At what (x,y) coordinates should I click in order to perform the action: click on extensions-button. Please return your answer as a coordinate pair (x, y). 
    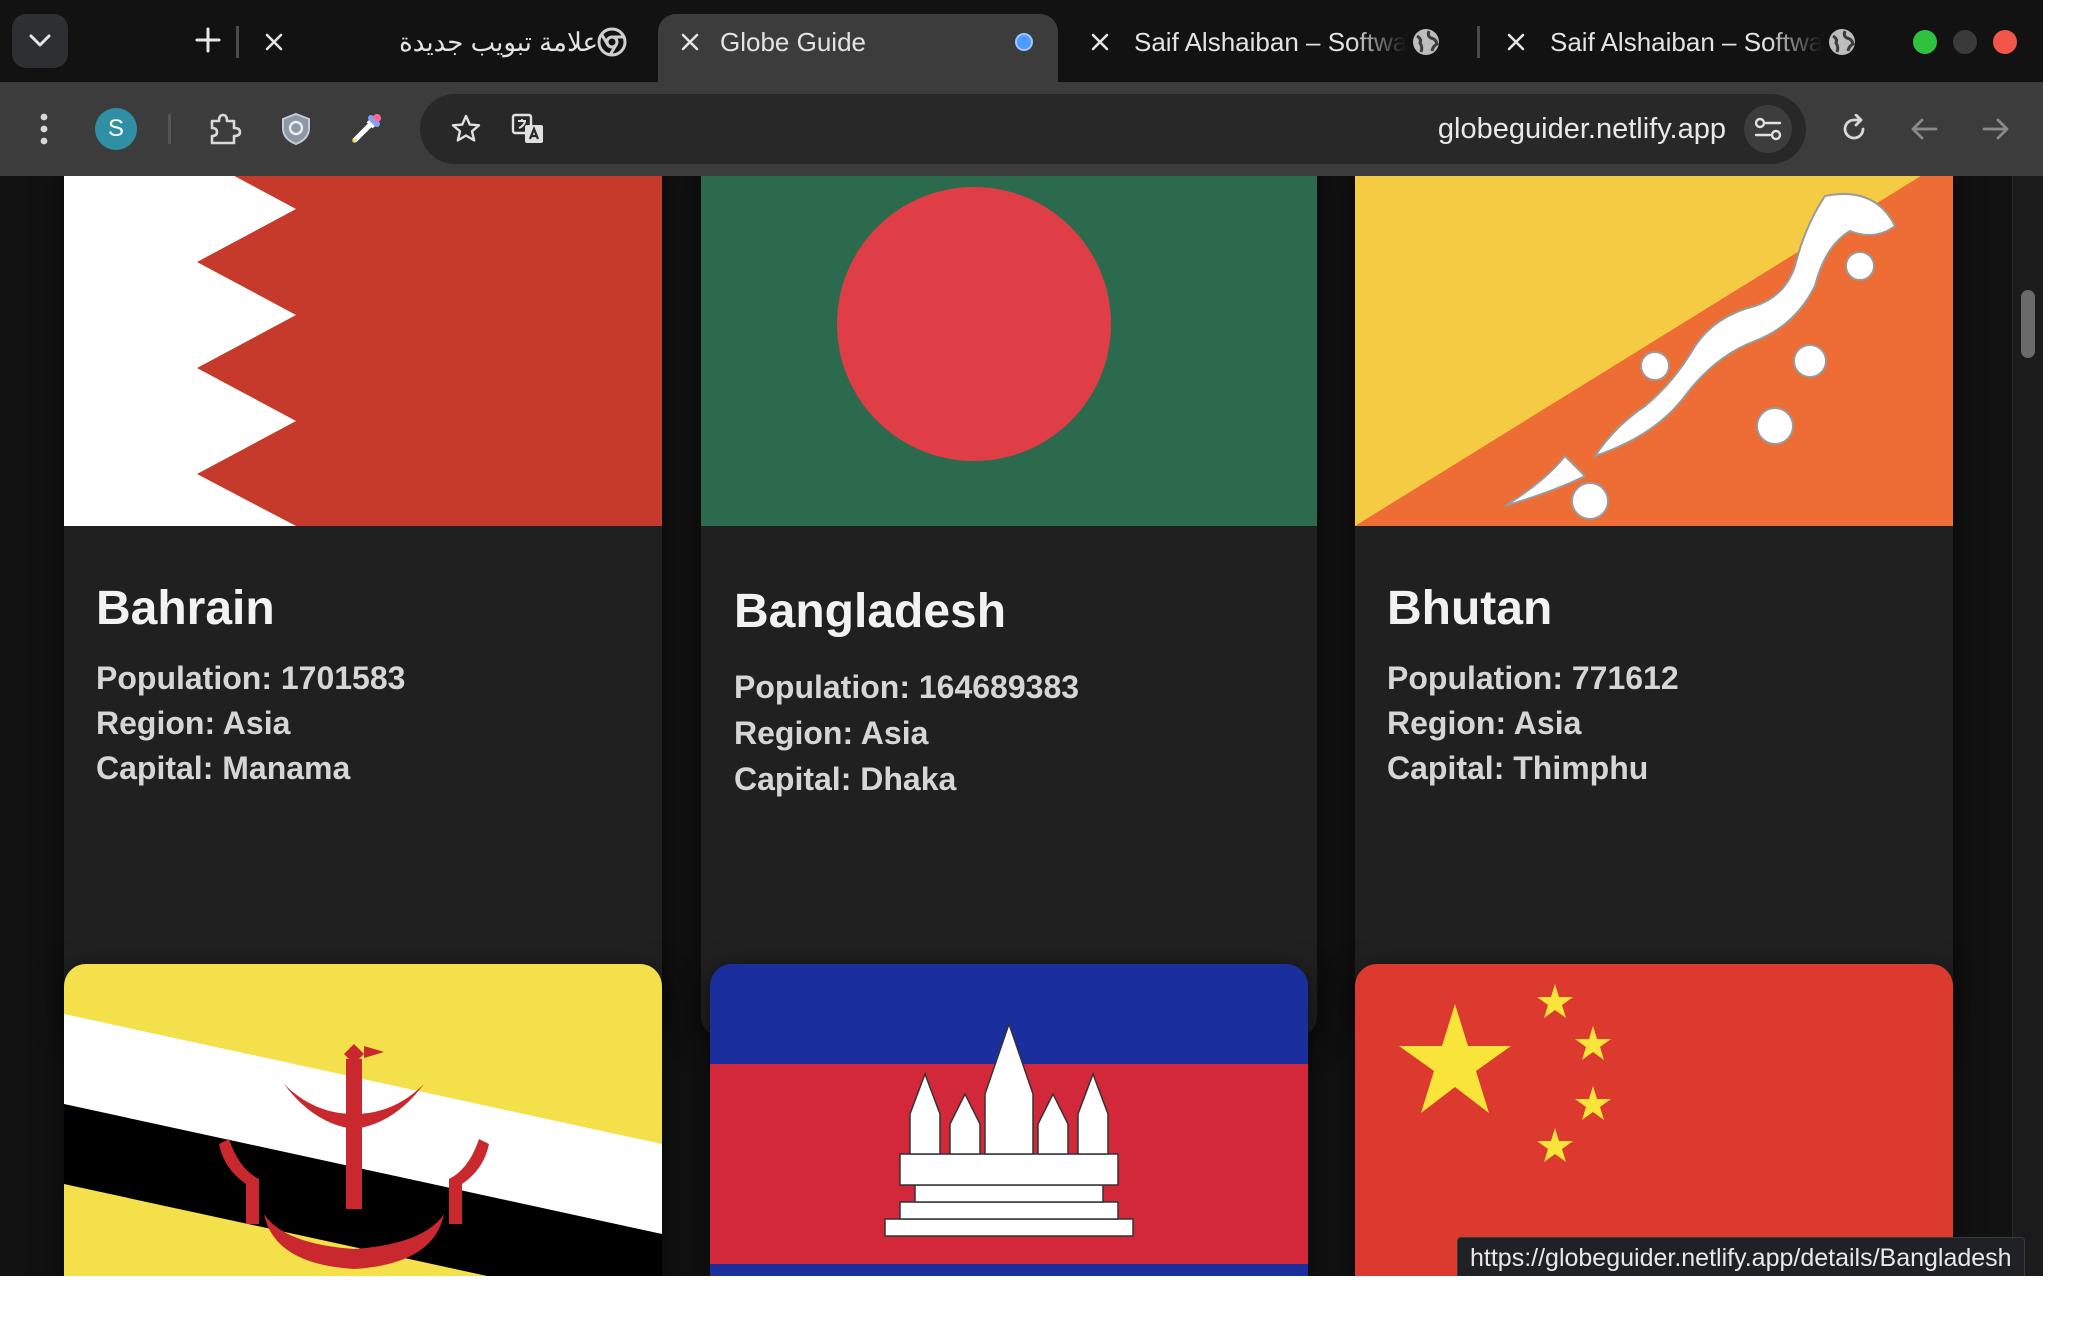
    Looking at the image, I should click on (224, 129).